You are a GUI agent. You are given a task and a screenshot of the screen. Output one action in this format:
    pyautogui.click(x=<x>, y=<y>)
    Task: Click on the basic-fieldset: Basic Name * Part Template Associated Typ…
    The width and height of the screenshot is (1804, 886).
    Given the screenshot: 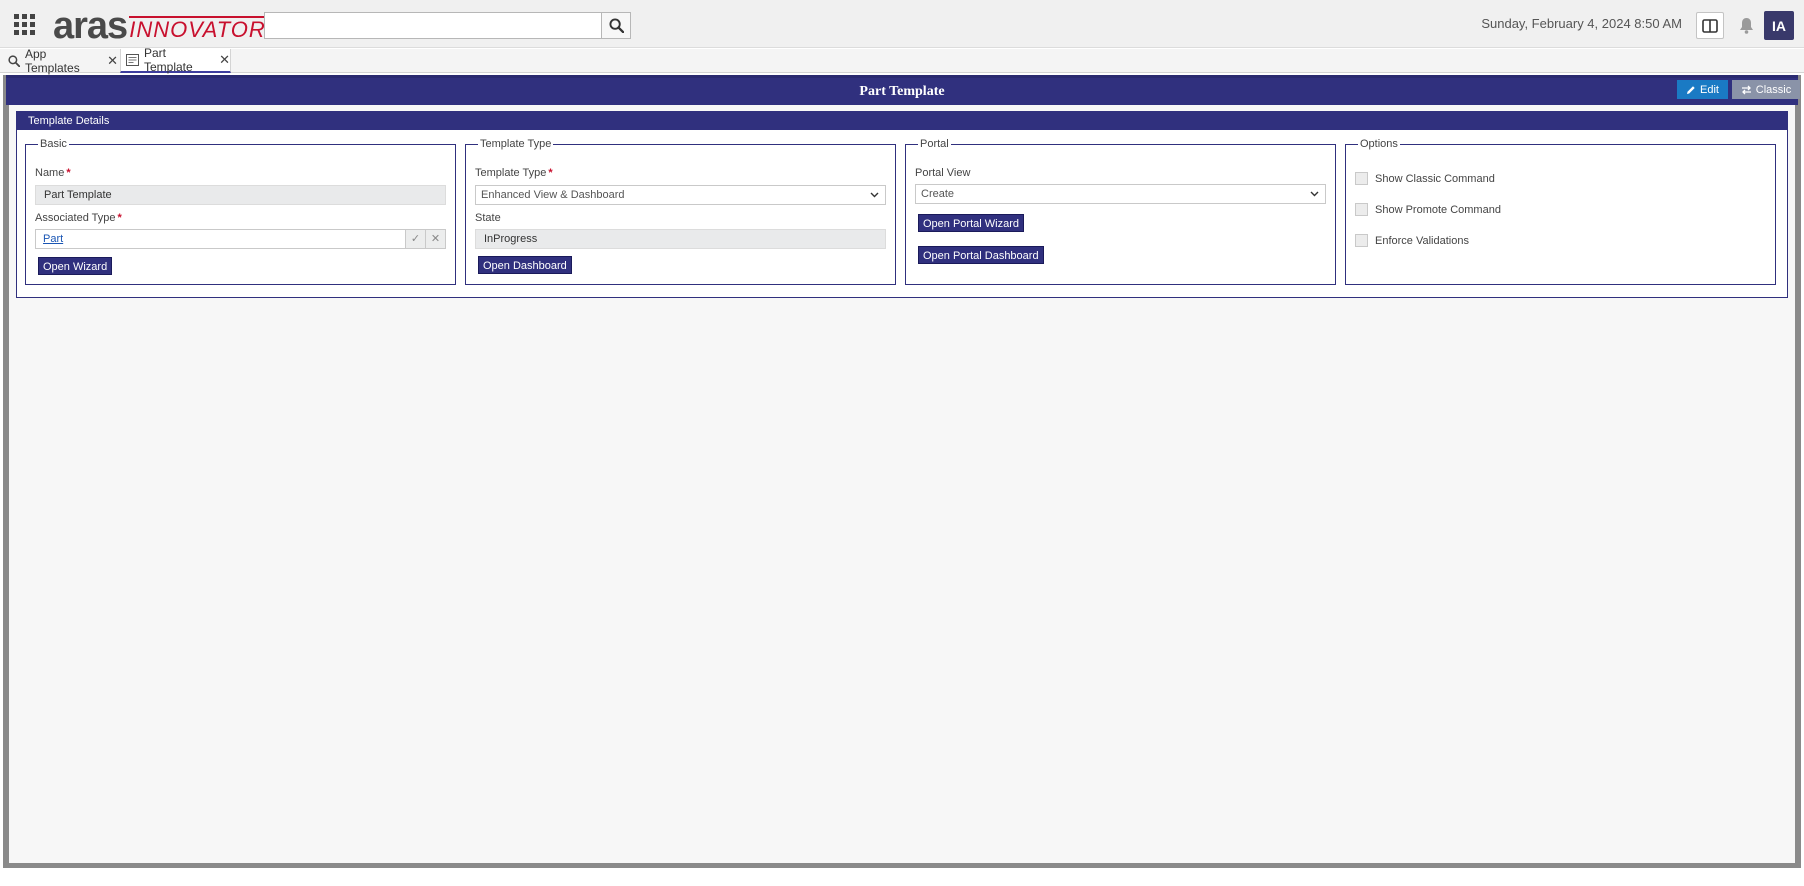 What is the action you would take?
    pyautogui.click(x=240, y=211)
    